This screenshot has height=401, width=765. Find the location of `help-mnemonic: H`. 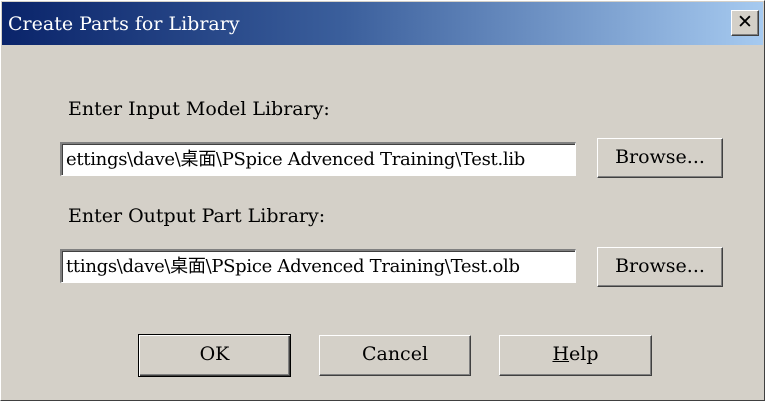

help-mnemonic: H is located at coordinates (561, 354).